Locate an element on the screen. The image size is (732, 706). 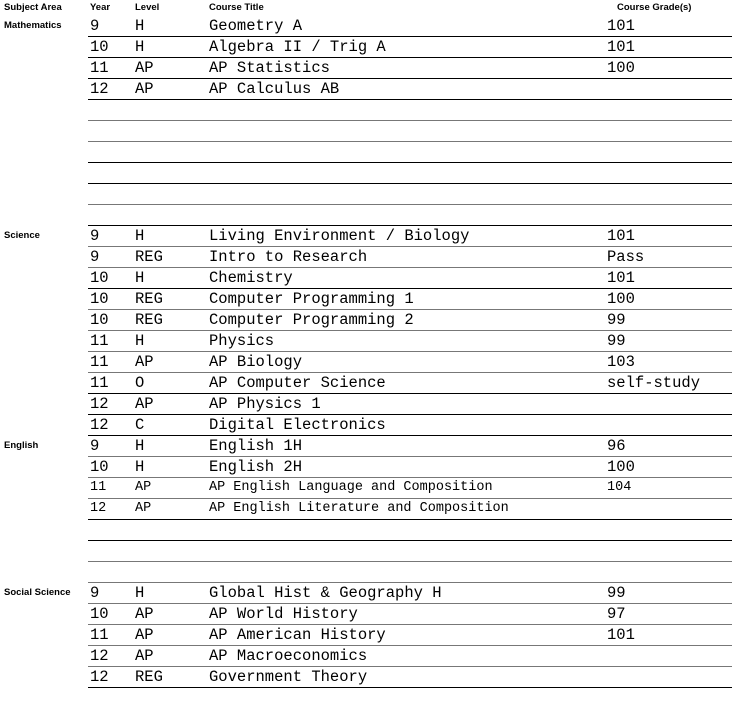
cell-course-title: English 1H is located at coordinates (256, 446).